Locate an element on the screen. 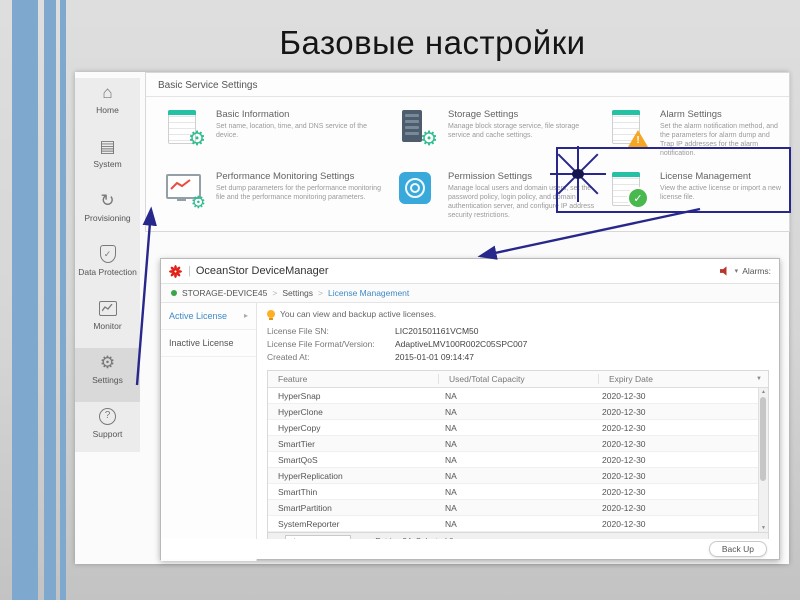  breadcrumb-device: STORAGE-DEVICE45 is located at coordinates (224, 293).